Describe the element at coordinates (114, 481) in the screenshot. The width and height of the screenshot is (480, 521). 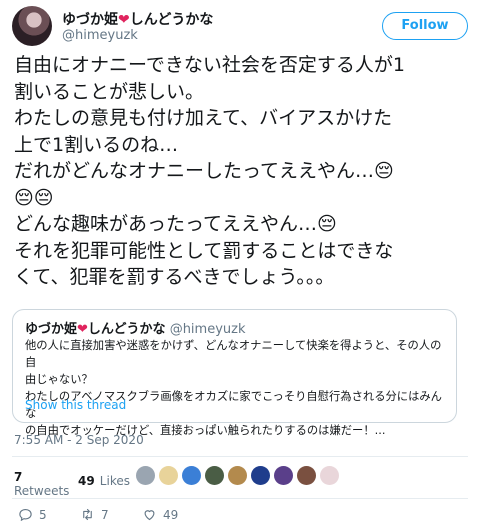
I see `likes-label: Likes` at that location.